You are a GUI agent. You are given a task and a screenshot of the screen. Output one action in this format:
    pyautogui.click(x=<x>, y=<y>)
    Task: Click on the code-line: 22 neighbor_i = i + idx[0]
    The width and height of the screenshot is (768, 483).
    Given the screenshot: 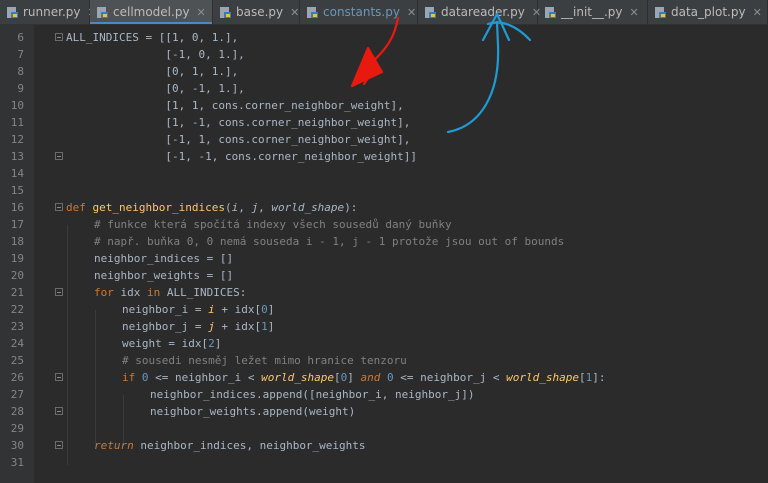 What is the action you would take?
    pyautogui.click(x=384, y=309)
    